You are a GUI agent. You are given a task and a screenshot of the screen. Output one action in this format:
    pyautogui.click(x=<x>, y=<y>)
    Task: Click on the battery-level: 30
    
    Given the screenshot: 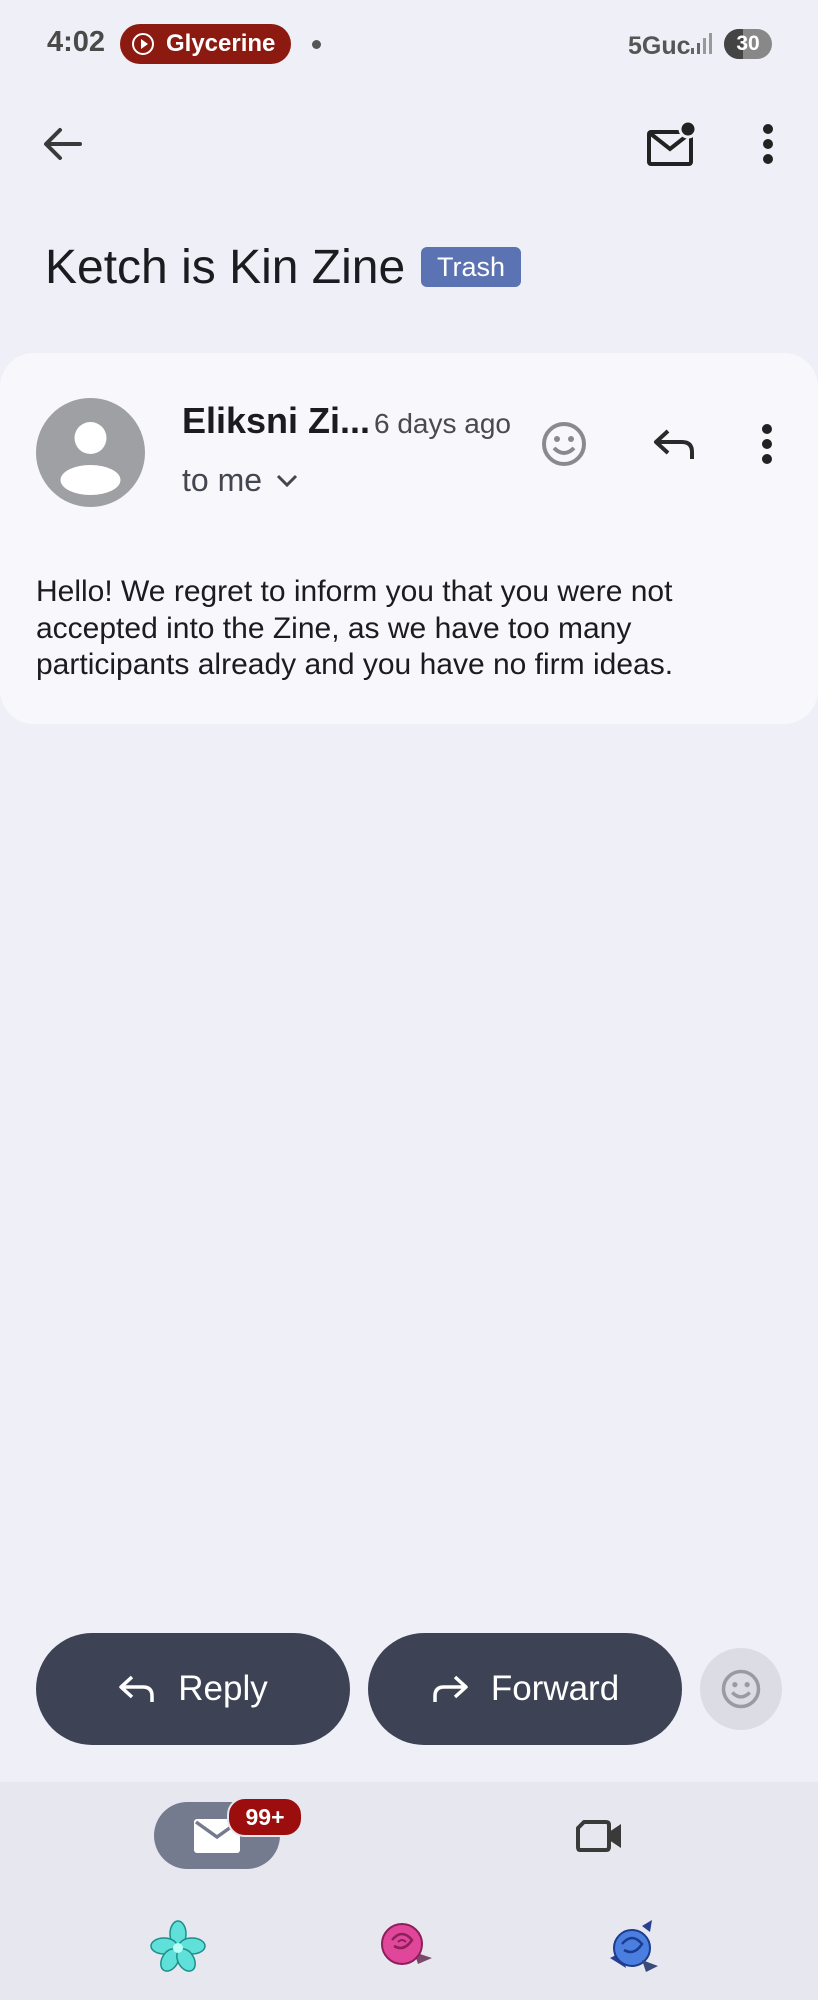 What is the action you would take?
    pyautogui.click(x=748, y=43)
    